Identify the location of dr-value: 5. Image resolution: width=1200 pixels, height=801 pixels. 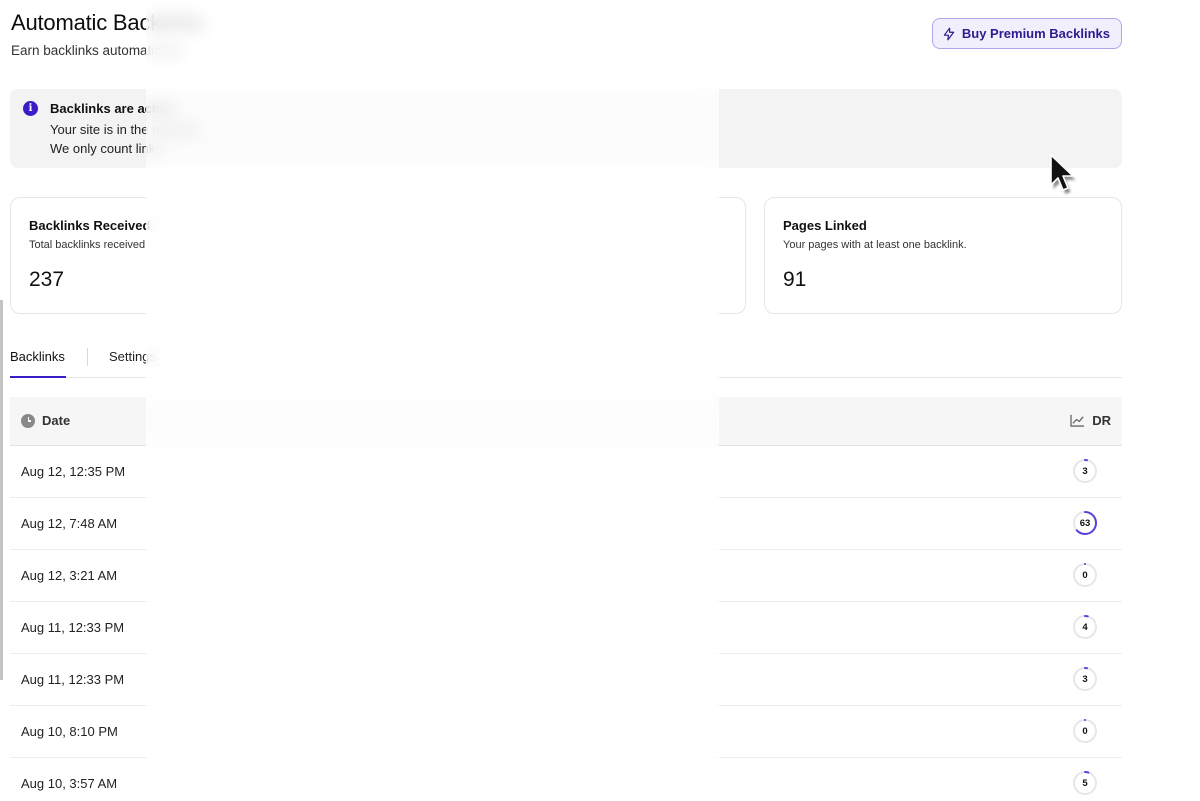
(1085, 783).